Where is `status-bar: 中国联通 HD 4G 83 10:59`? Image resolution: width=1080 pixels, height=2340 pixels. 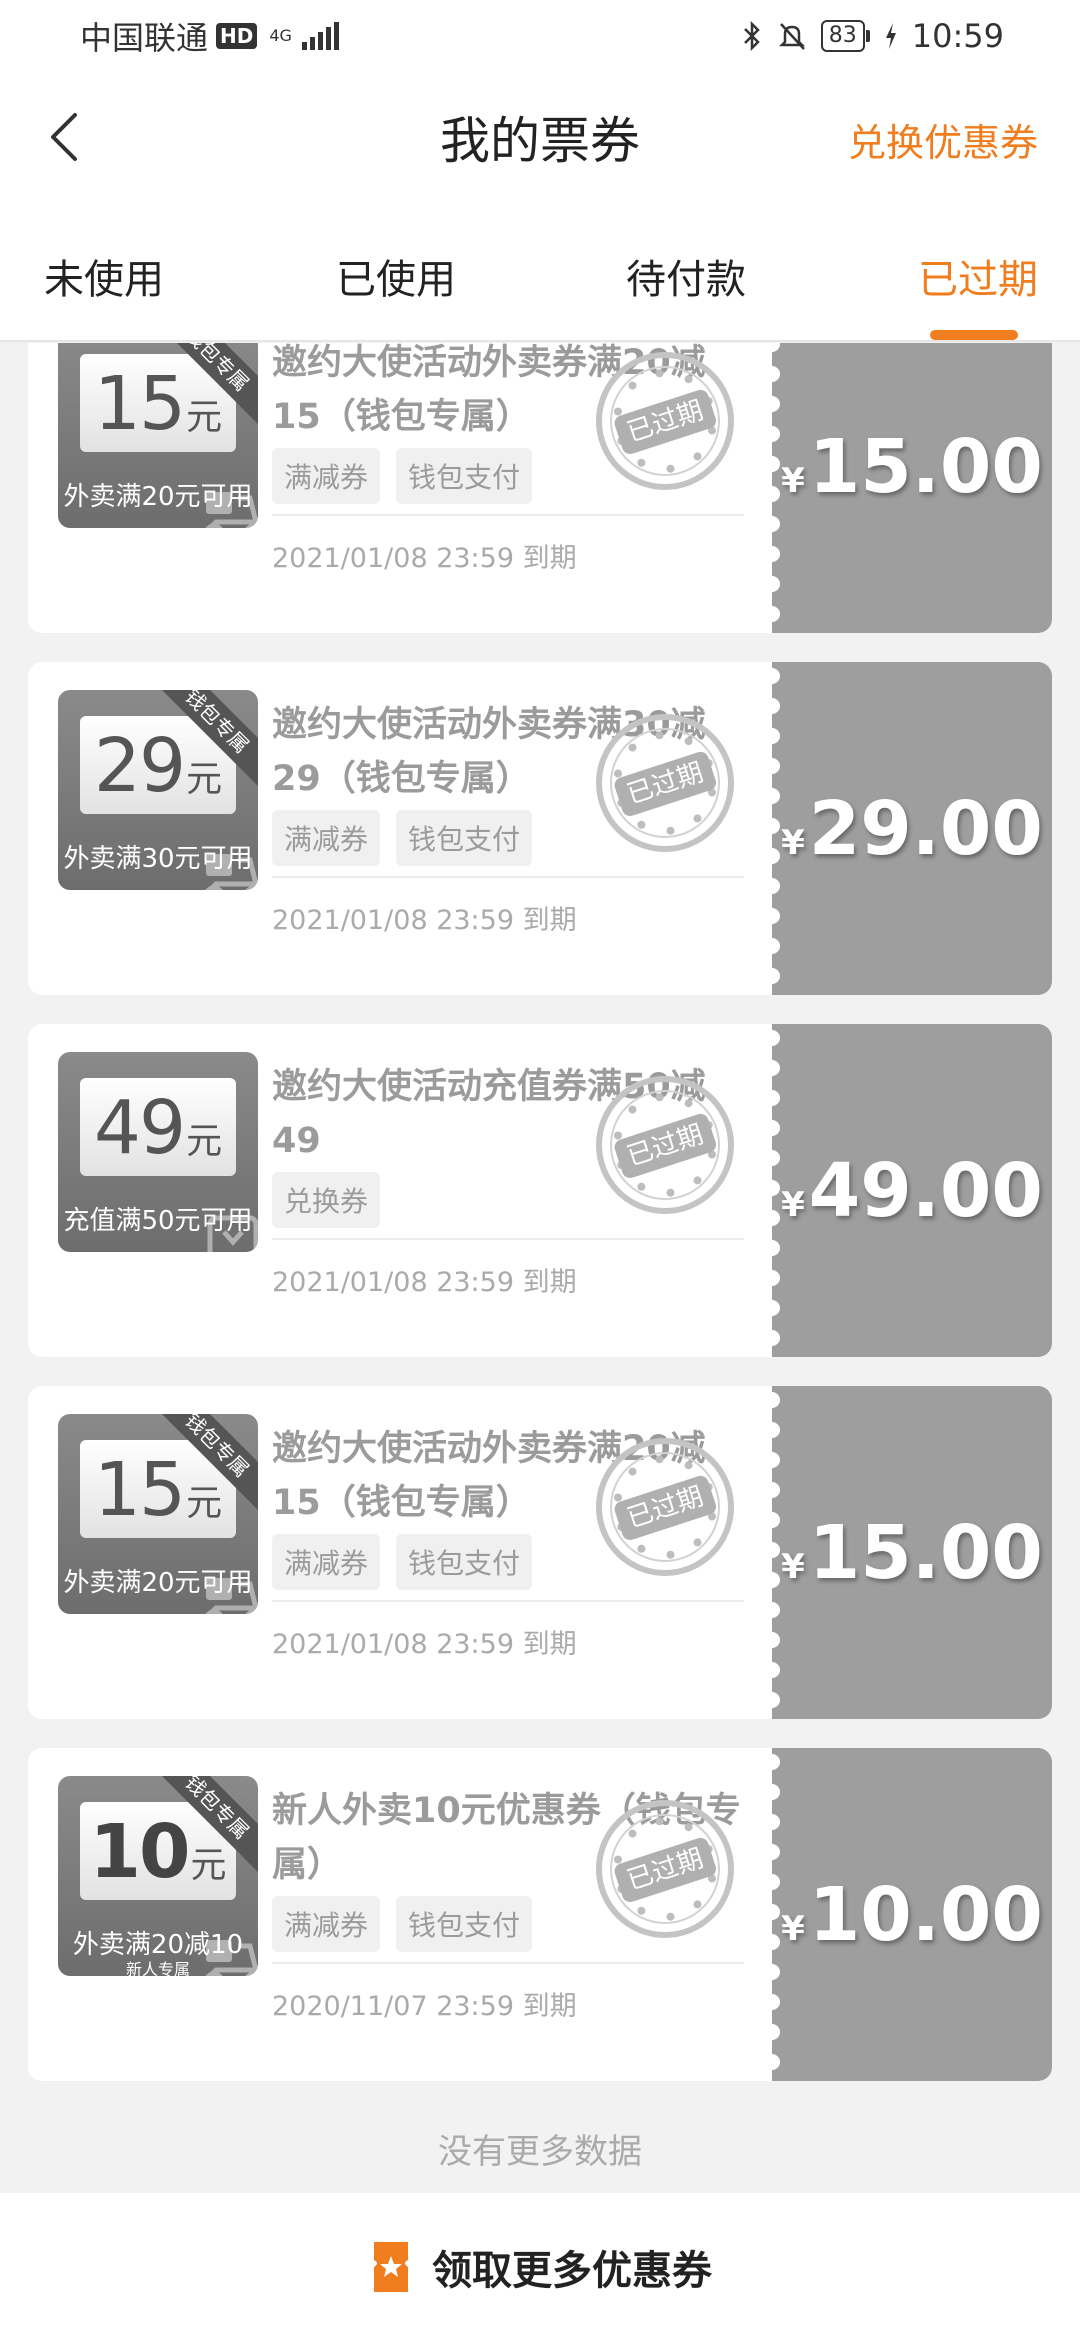
status-bar: 中国联通 HD 4G 83 10:59 is located at coordinates (540, 36).